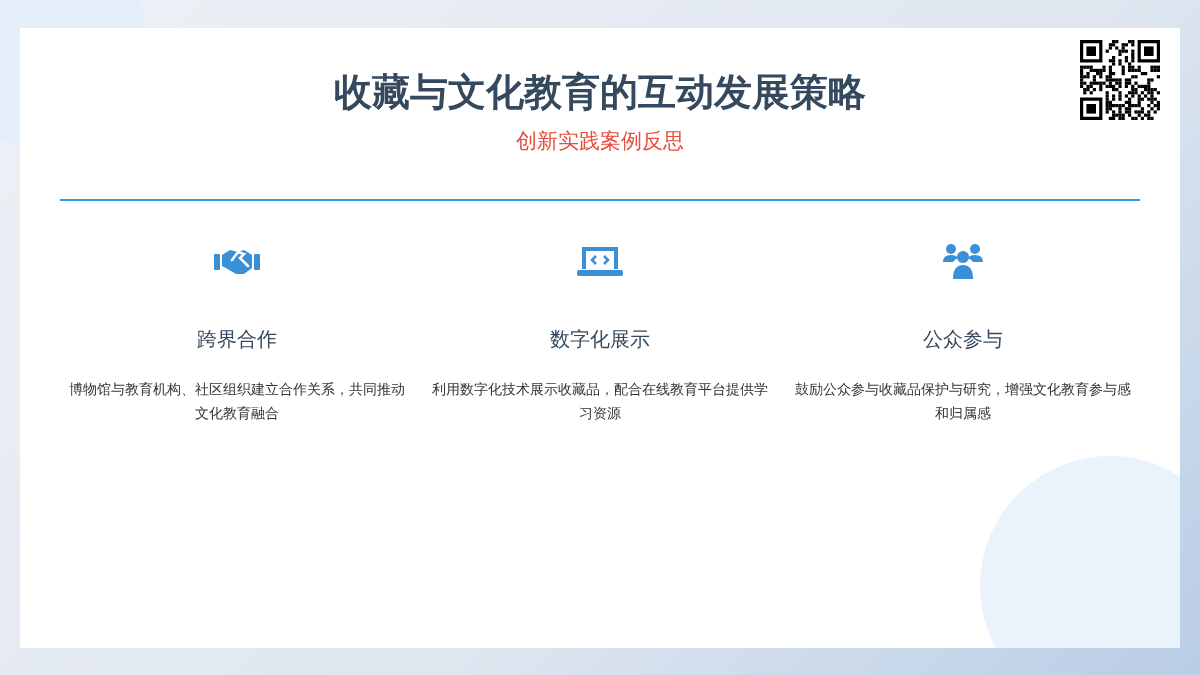  I want to click on slide-subtitle: 创新实践案例反思, so click(600, 141).